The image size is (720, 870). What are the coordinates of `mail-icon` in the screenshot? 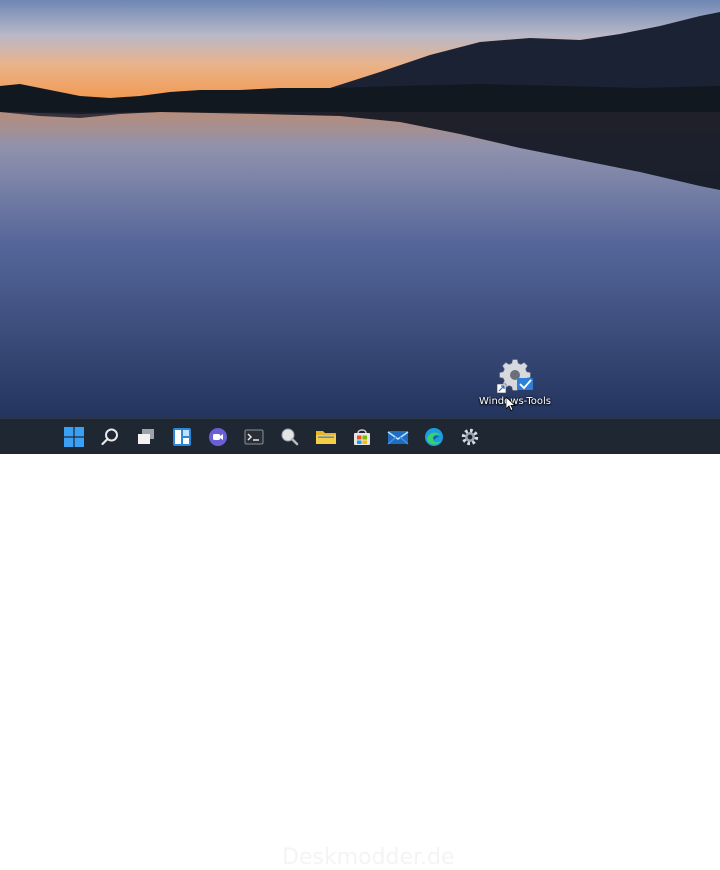 It's located at (398, 438).